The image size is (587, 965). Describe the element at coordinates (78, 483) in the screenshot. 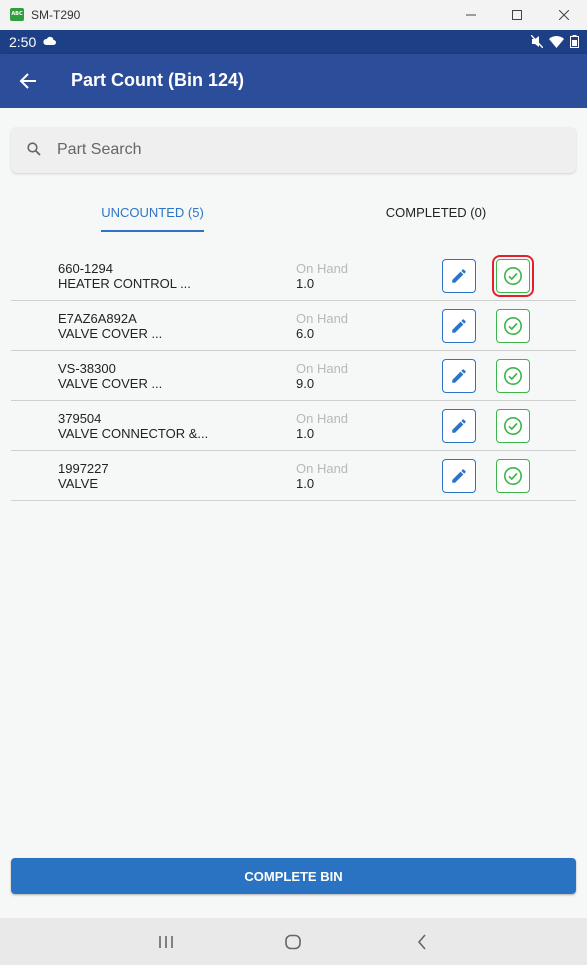

I see `part-description: VALVE` at that location.